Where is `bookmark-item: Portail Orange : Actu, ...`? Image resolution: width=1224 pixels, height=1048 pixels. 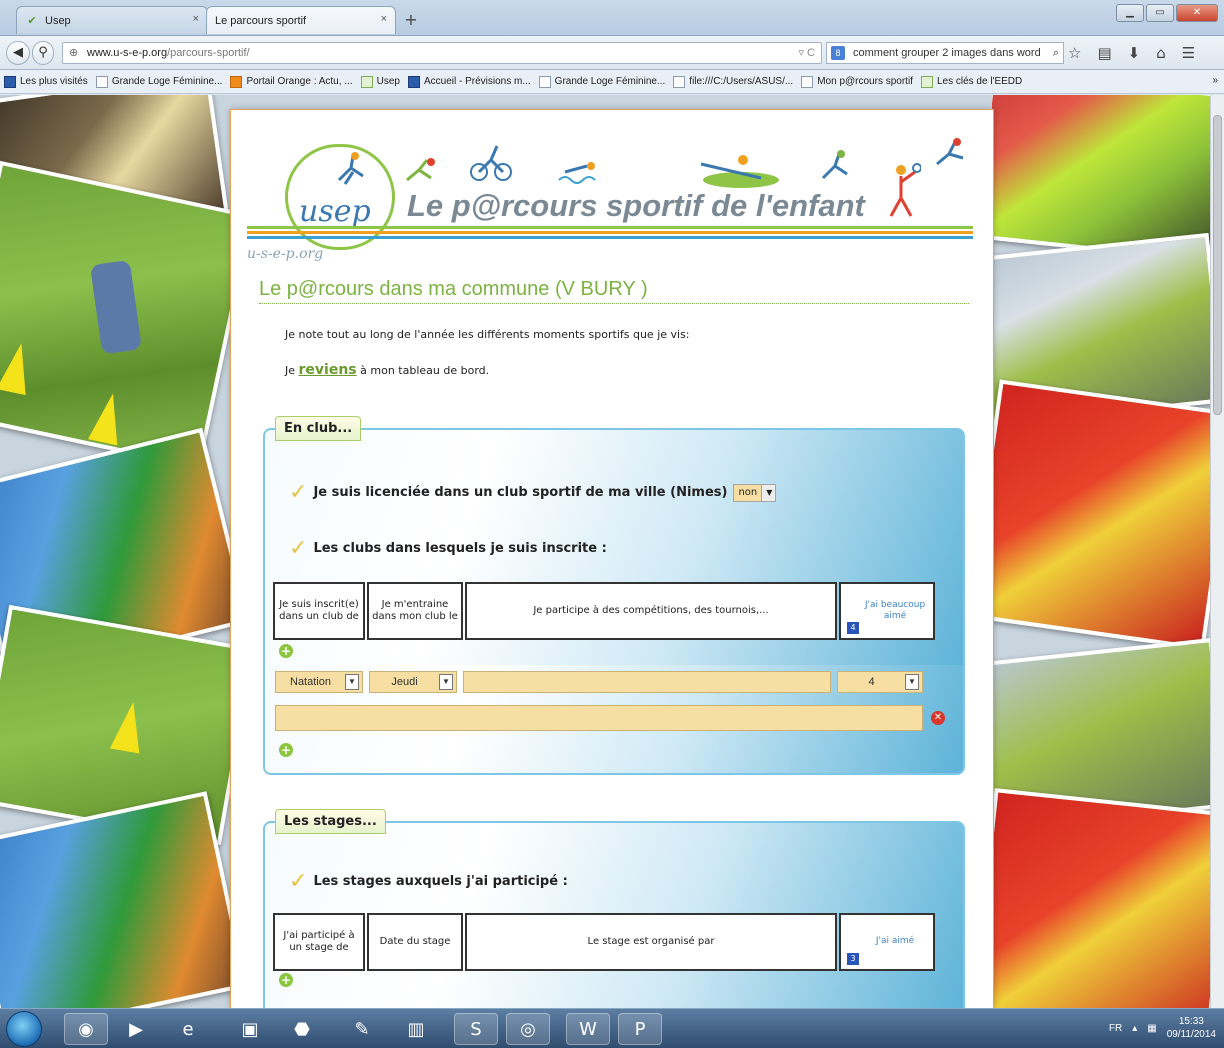 bookmark-item: Portail Orange : Actu, ... is located at coordinates (291, 81).